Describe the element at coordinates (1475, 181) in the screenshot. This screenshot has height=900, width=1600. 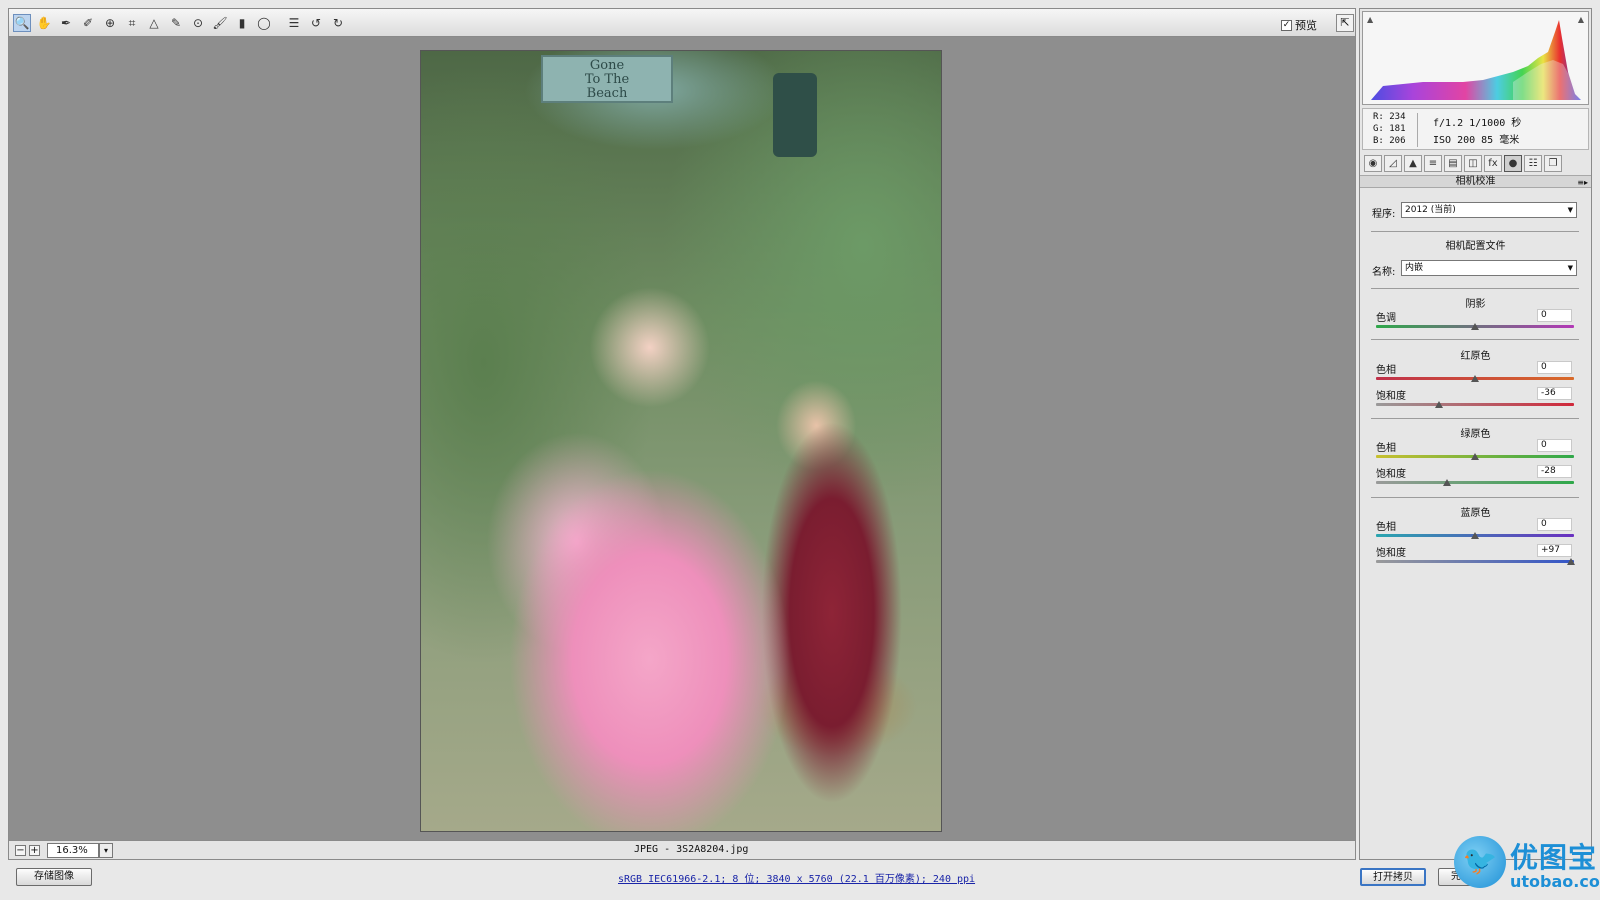
I see `panel-section-title: 相机校准 ≡▸` at that location.